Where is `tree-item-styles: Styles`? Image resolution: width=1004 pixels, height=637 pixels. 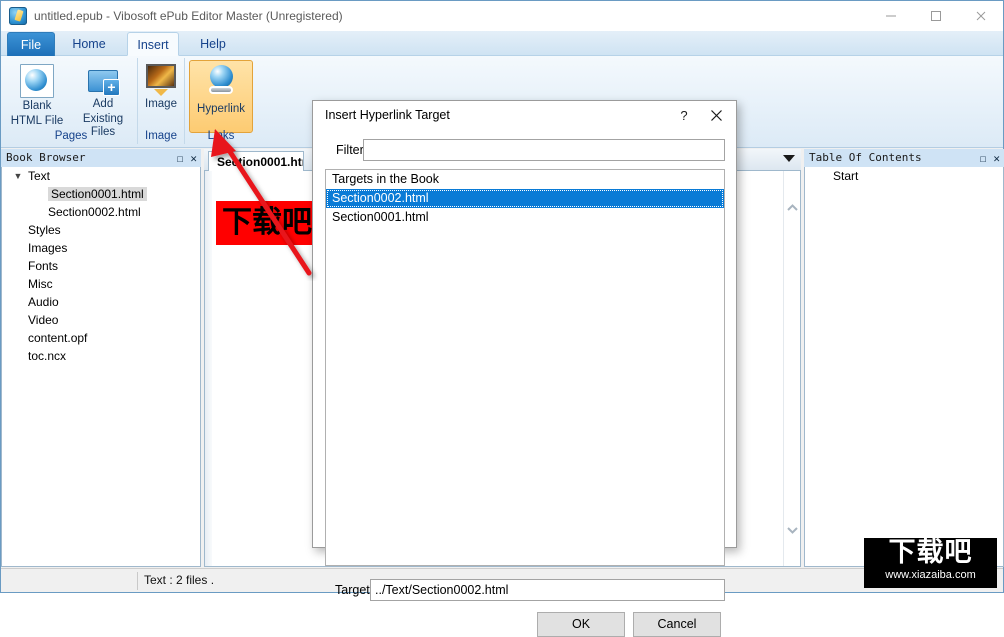
tree-item-styles: Styles is located at coordinates (101, 230).